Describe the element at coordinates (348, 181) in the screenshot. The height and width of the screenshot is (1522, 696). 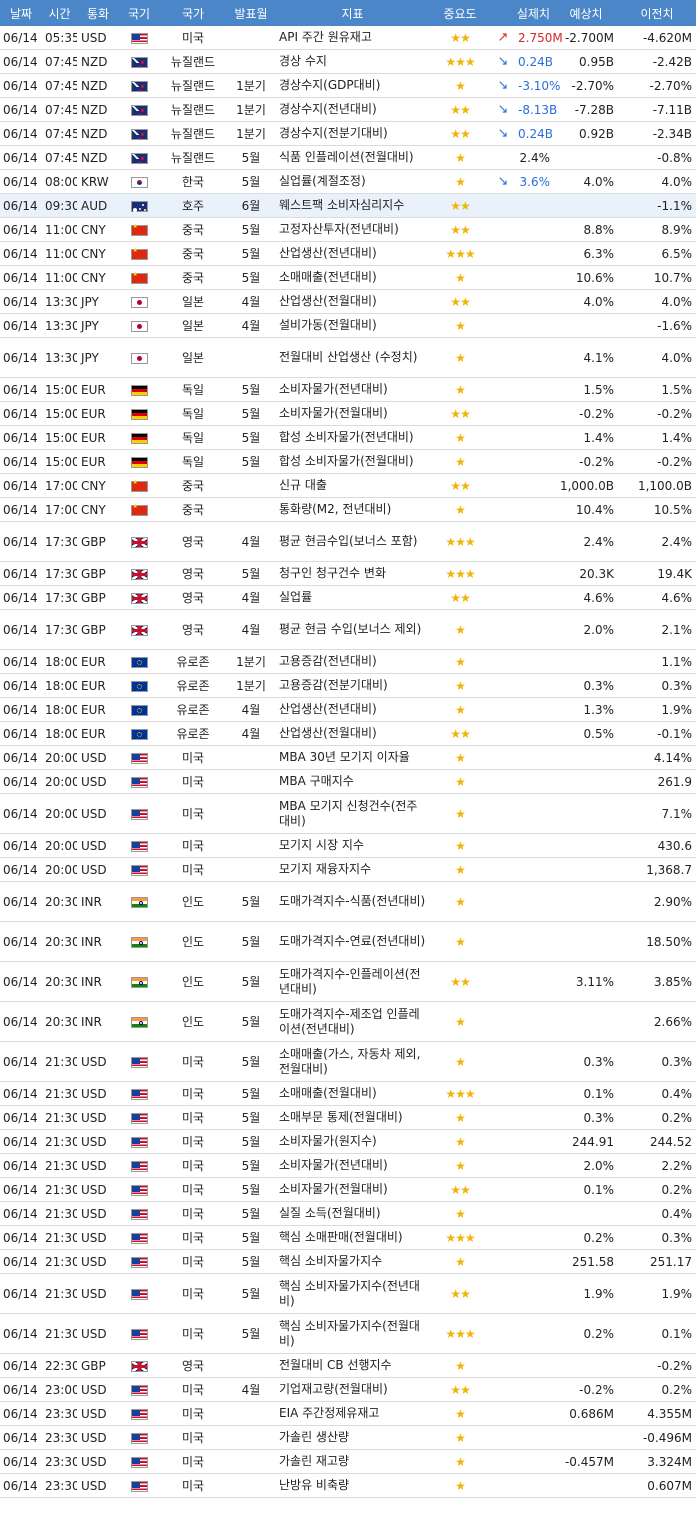
I see `table-row: 06/14 08:00 KRW 한국 5월 실업률(계절조정) ★ ↘ 3.6% 4.0% 4.0%` at that location.